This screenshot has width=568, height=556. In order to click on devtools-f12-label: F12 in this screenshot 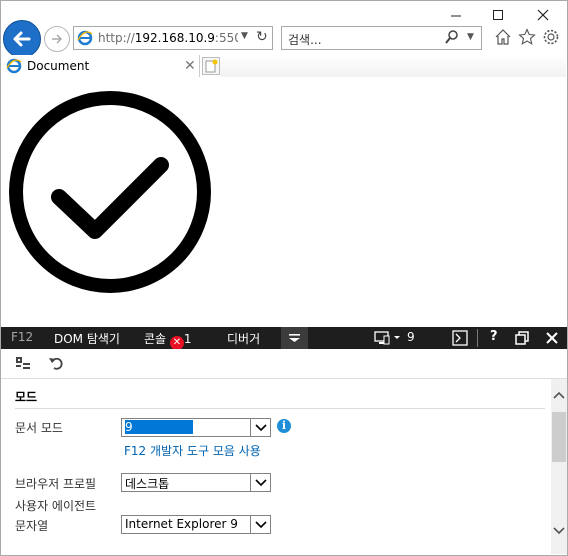, I will do `click(22, 337)`.